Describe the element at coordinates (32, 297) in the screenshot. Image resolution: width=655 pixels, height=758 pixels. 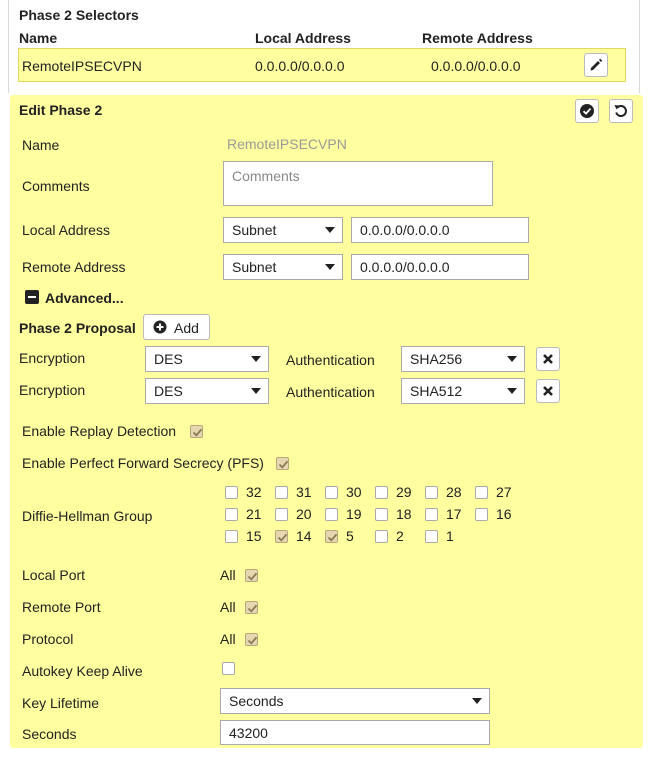
I see `collapse-icon` at that location.